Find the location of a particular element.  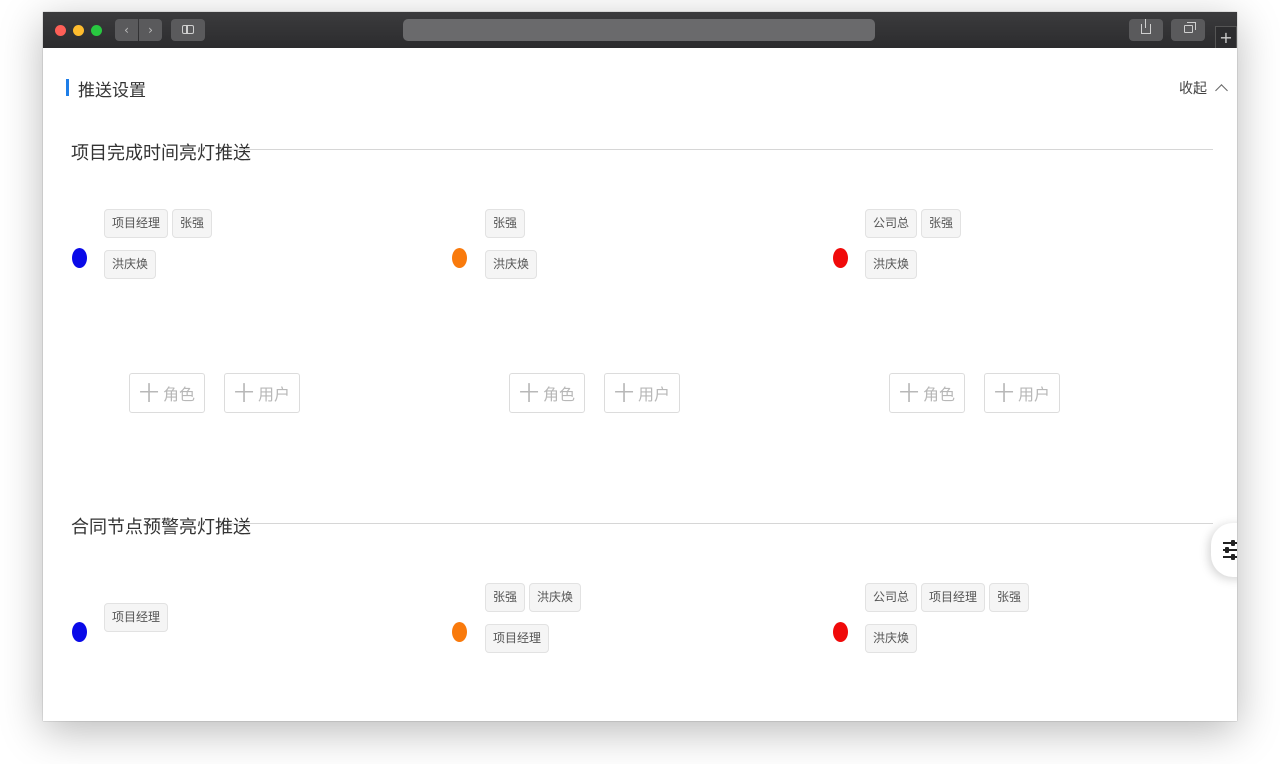

tag-group: 项目经理 张强 洪庆焕 is located at coordinates (264, 250).